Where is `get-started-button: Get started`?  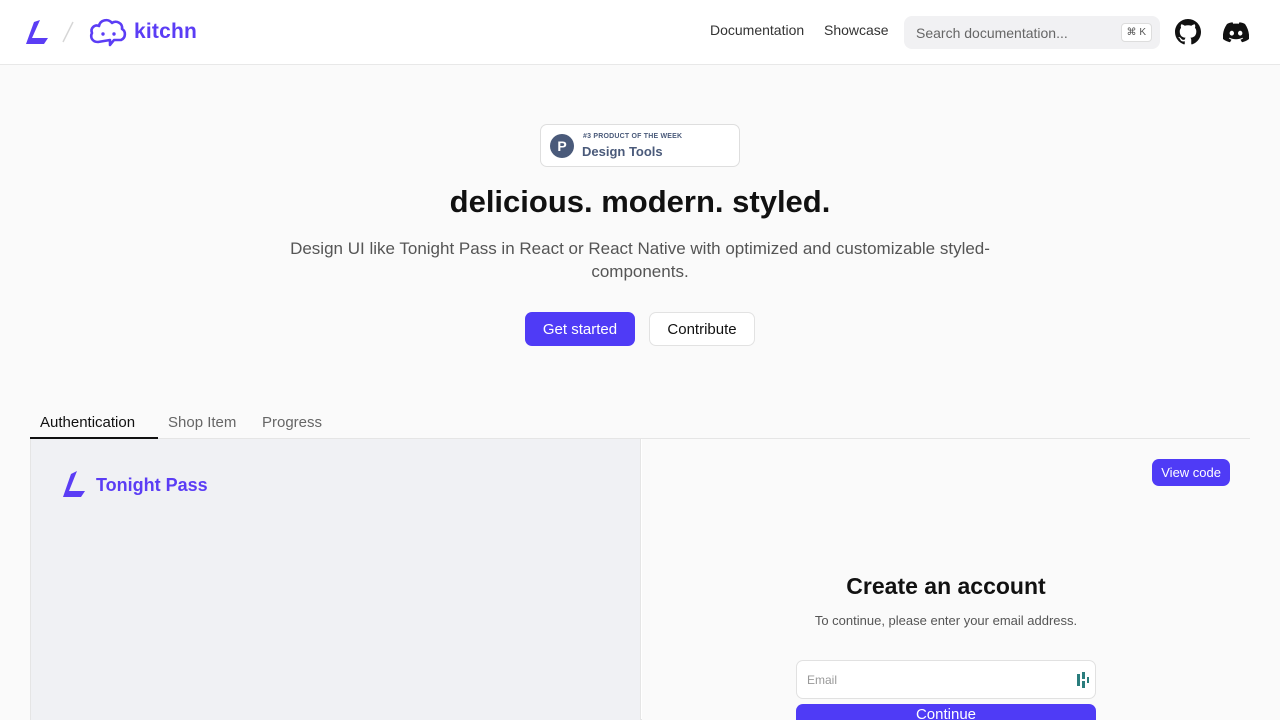 get-started-button: Get started is located at coordinates (580, 329).